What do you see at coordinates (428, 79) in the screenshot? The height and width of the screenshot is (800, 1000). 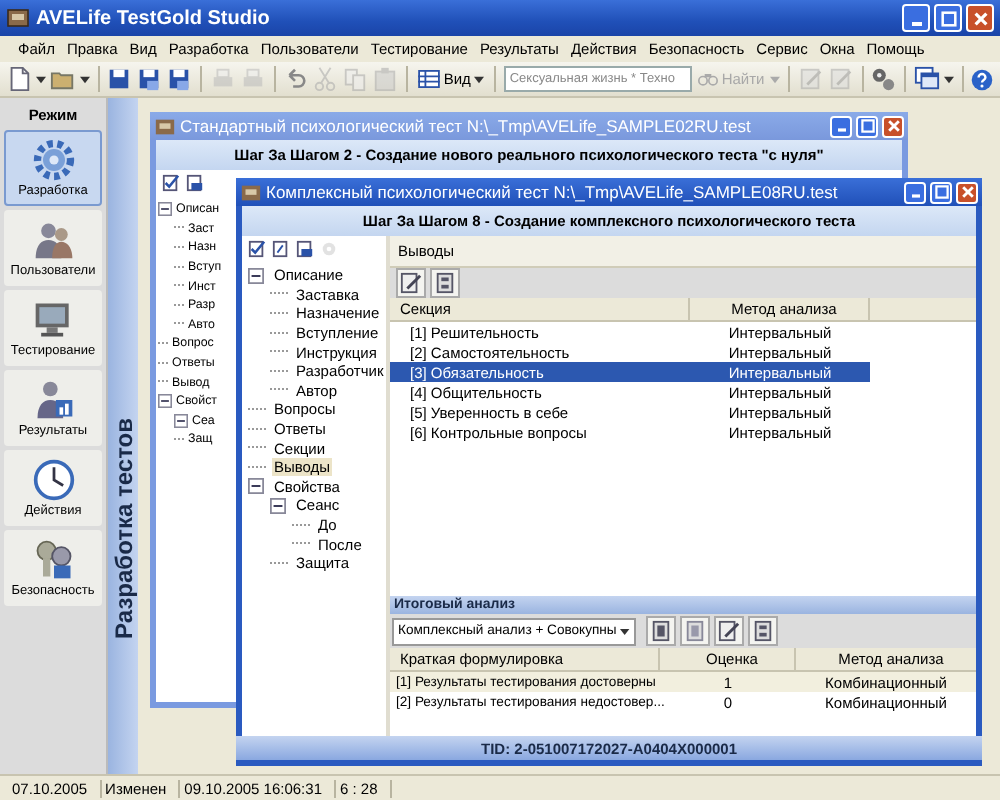 I see `grid-icon` at bounding box center [428, 79].